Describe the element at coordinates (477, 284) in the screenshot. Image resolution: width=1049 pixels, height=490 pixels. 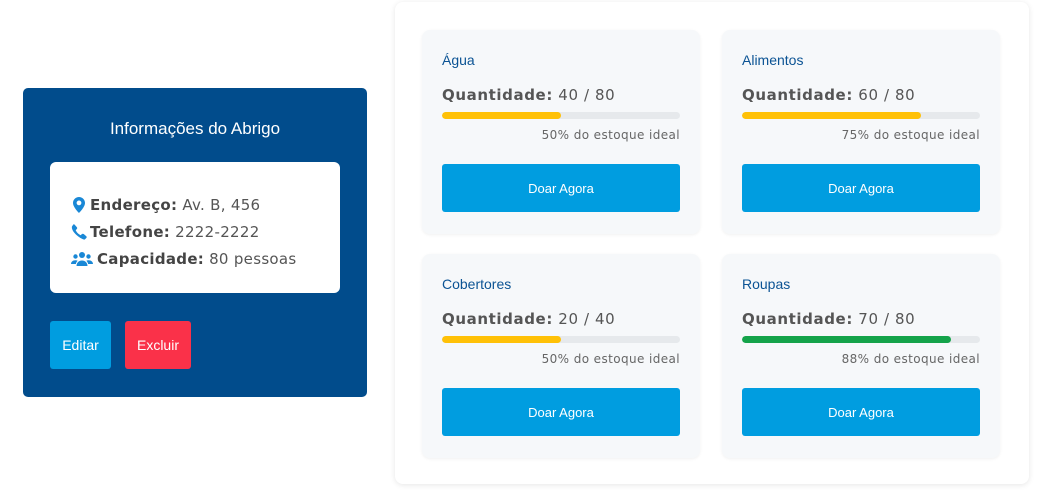
I see `item-title: Cobertores` at that location.